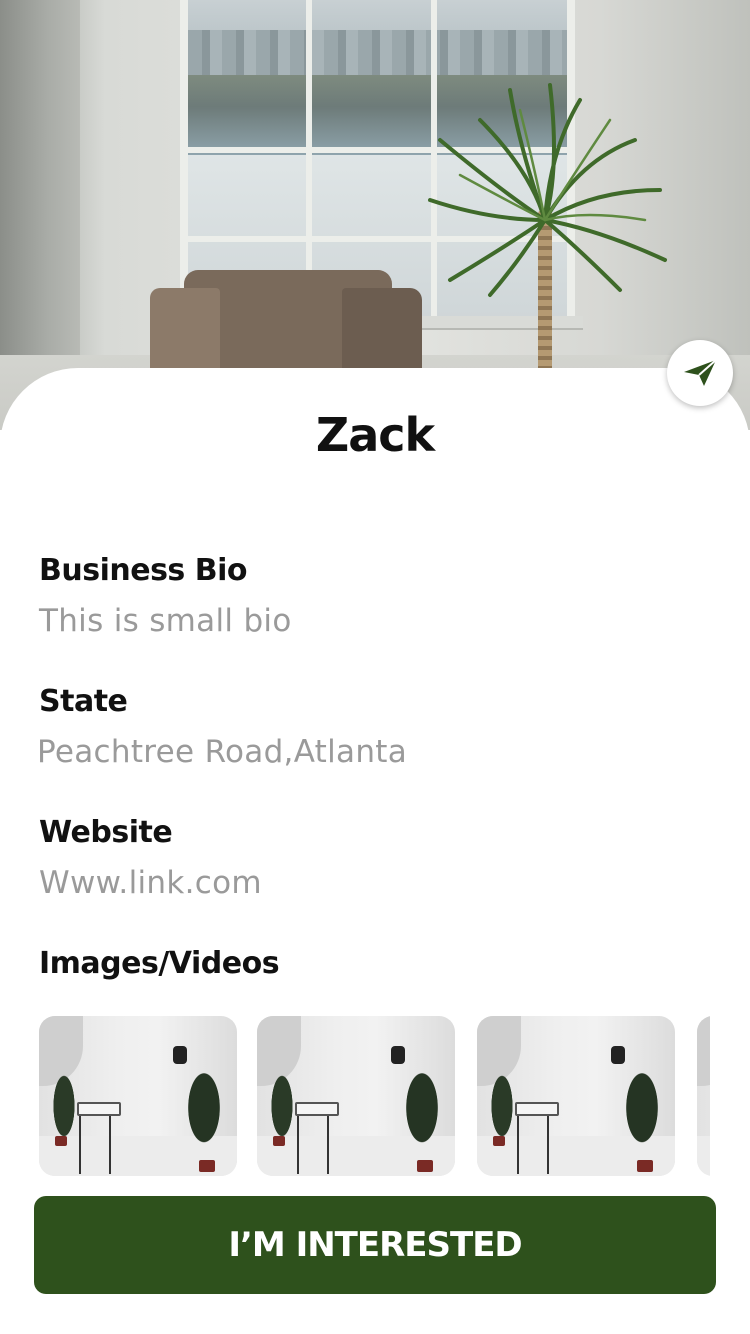 Image resolution: width=750 pixels, height=1334 pixels. I want to click on state-value: Peachtree Road,Atlanta, so click(222, 752).